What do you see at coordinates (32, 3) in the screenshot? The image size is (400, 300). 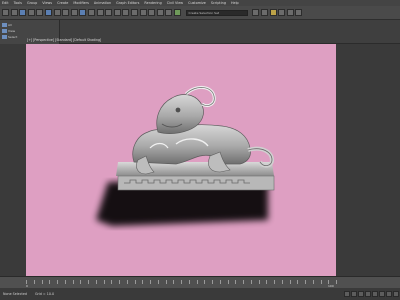 I see `menu-group: Group` at bounding box center [32, 3].